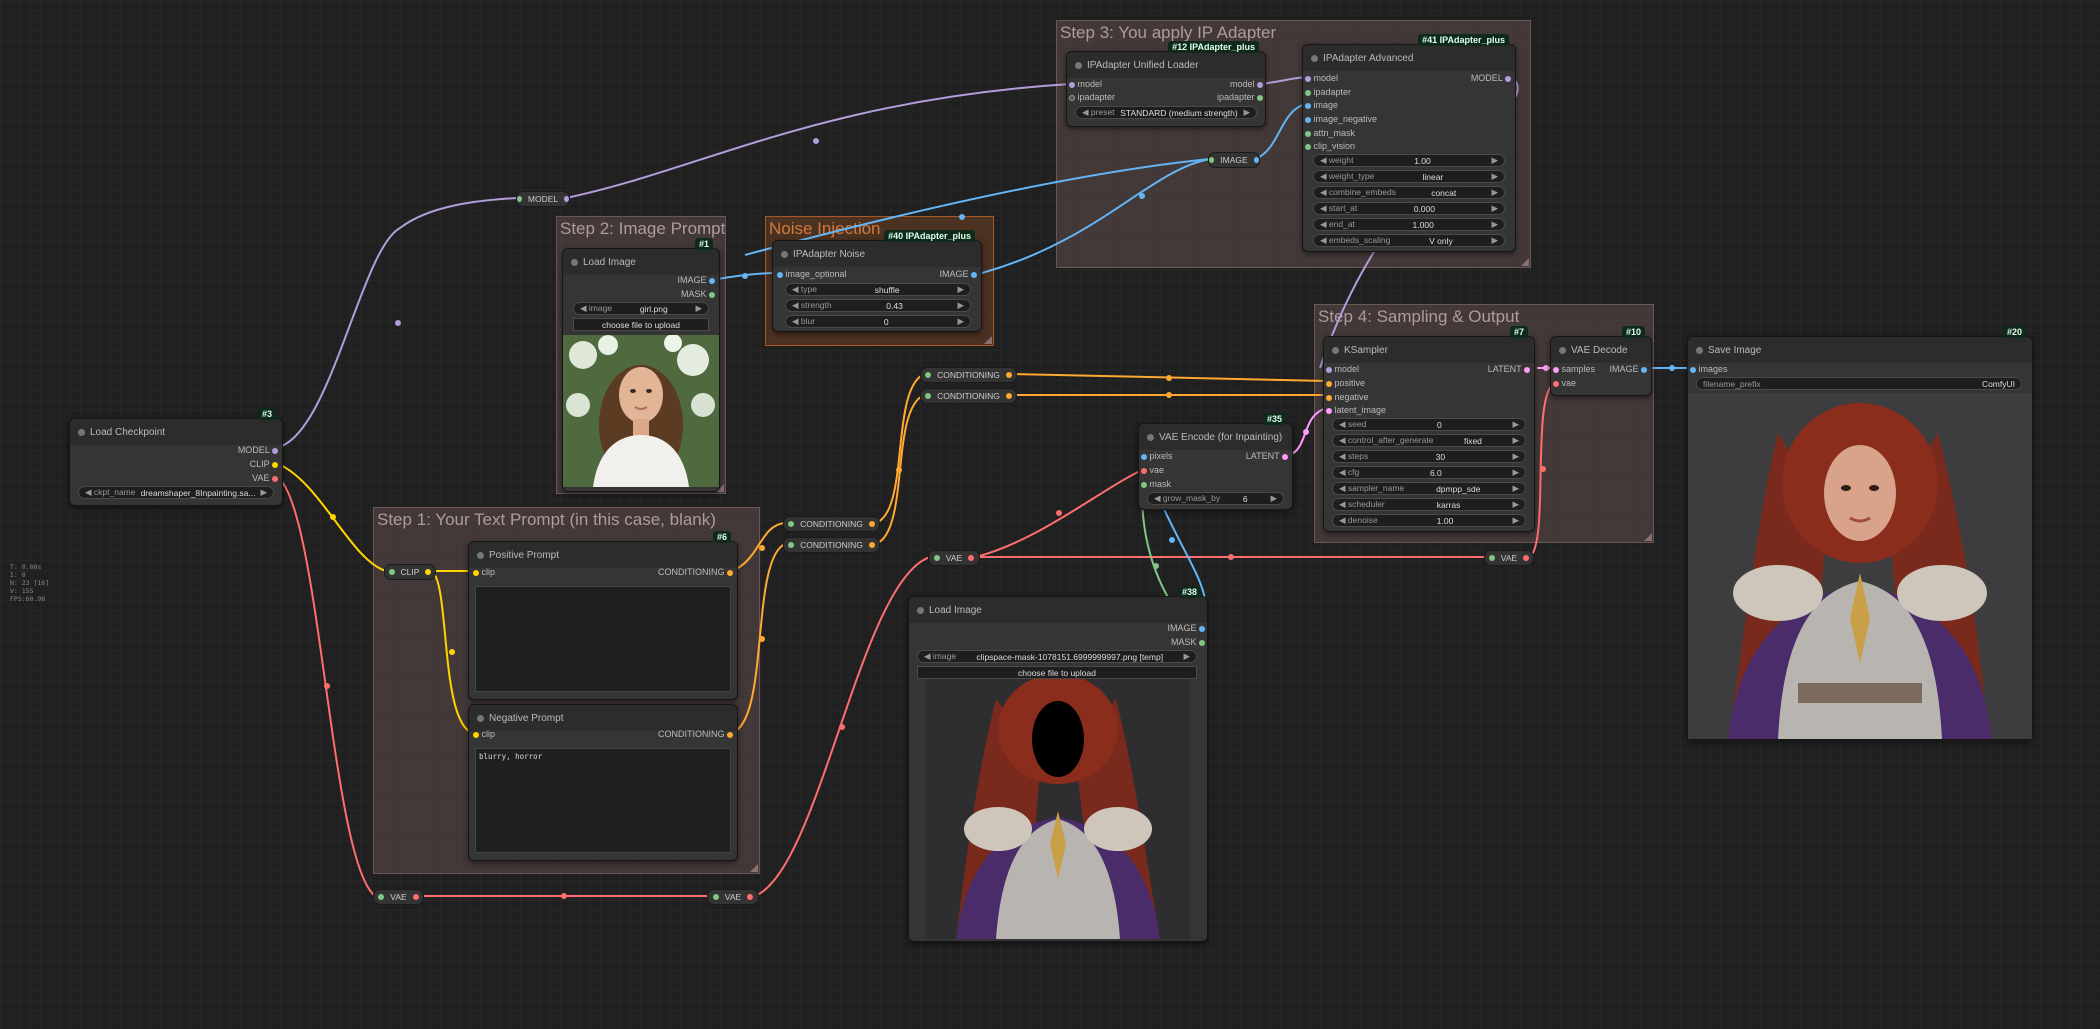 The height and width of the screenshot is (1029, 2100). What do you see at coordinates (1246, 84) in the screenshot?
I see `output-model: model` at bounding box center [1246, 84].